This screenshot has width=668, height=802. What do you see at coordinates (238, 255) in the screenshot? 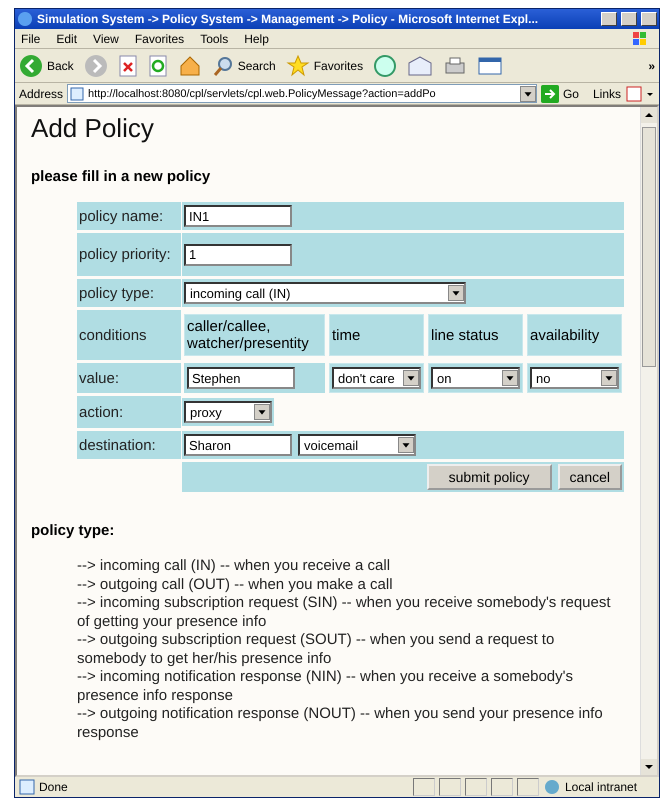
I see `input-field: 1` at bounding box center [238, 255].